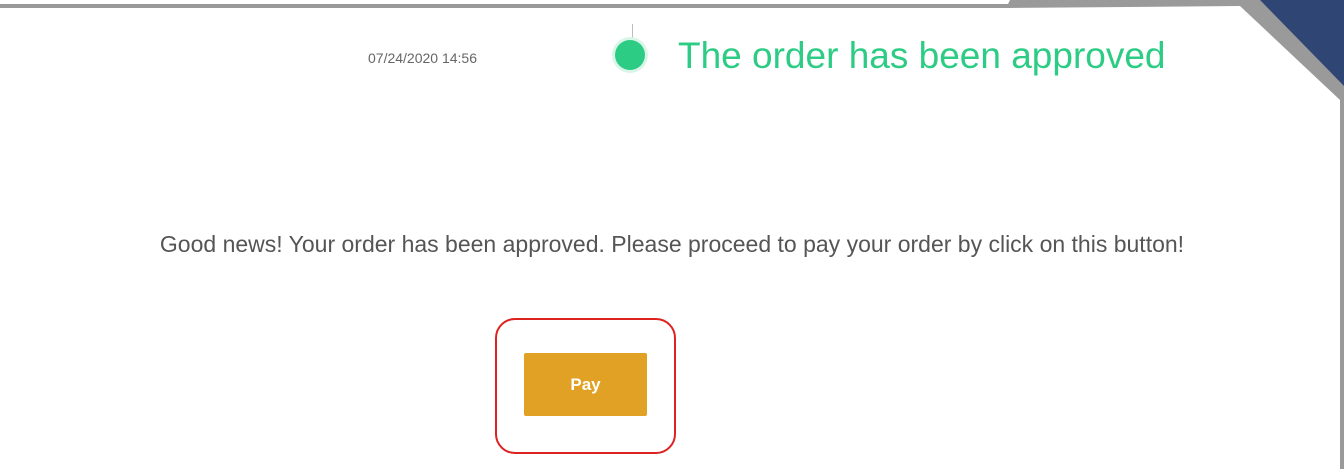 This screenshot has height=469, width=1344. Describe the element at coordinates (922, 55) in the screenshot. I see `order-status-title: The order has been approved` at that location.